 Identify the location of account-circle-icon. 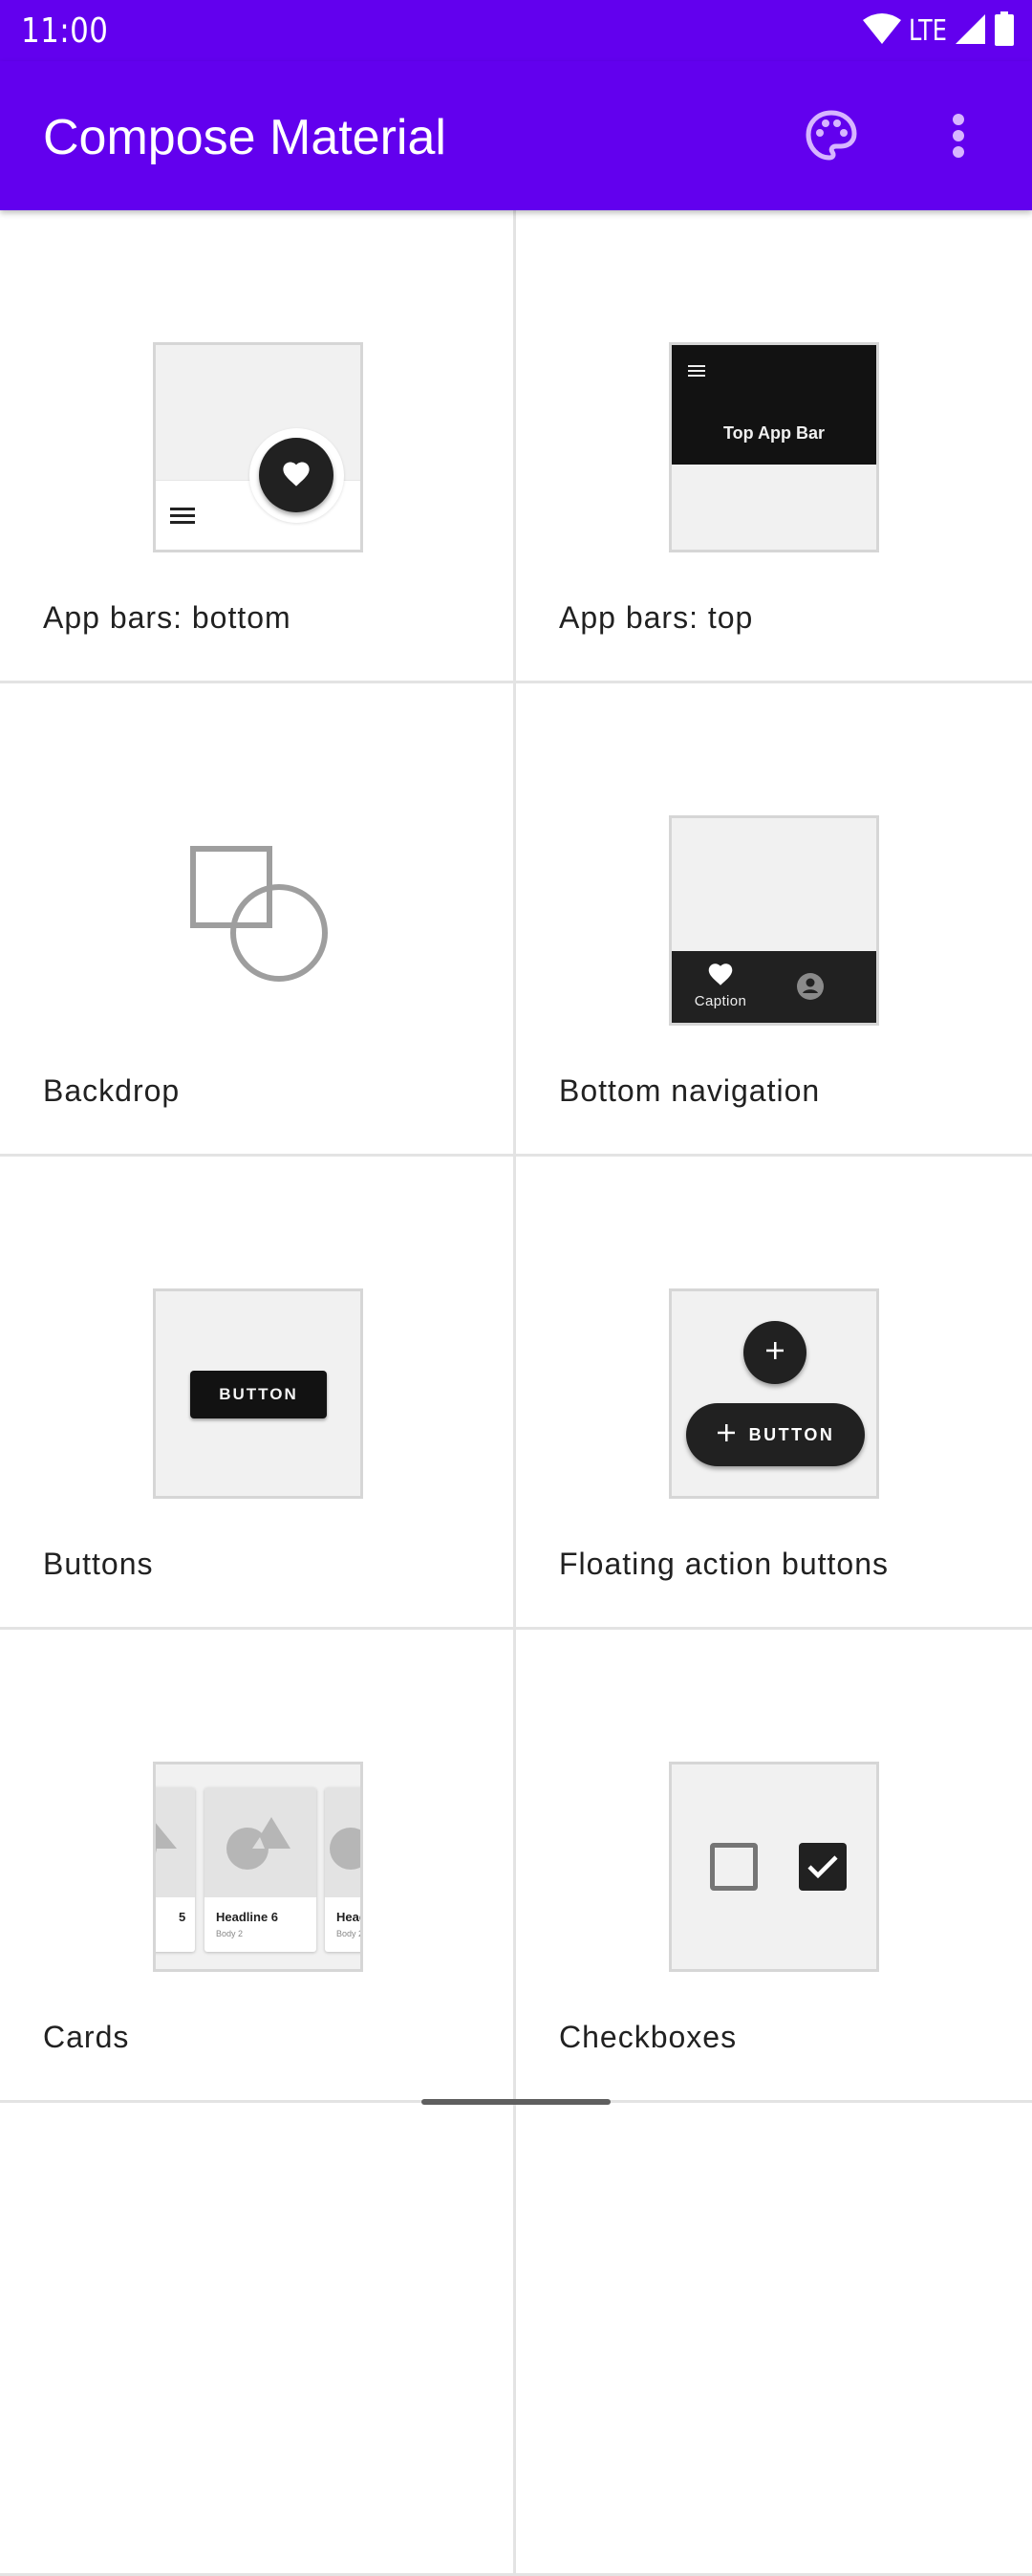
(811, 989).